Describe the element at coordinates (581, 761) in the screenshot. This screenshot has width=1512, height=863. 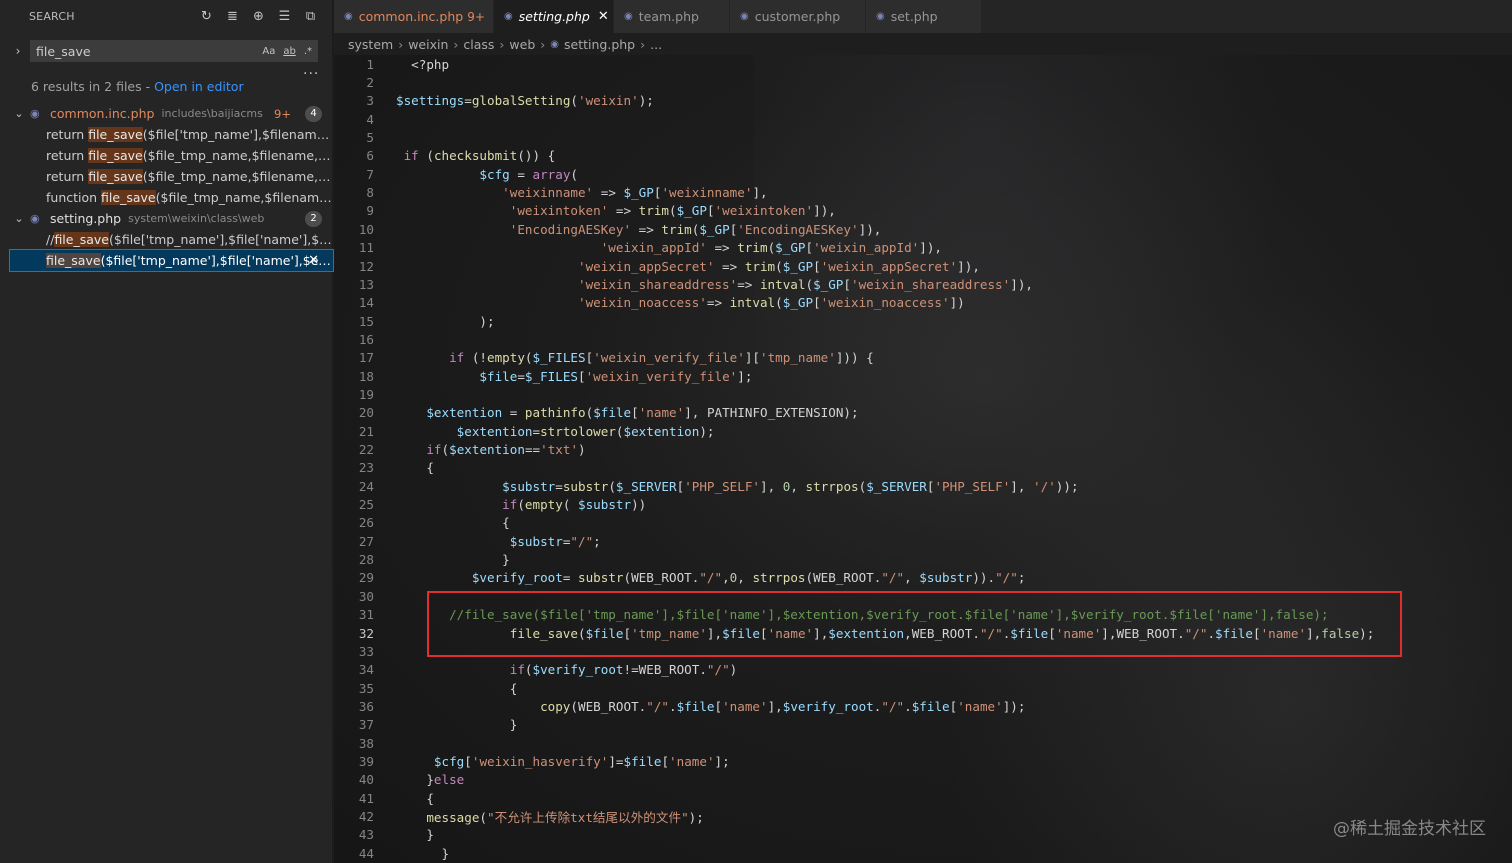
I see `code-text: $cfg['weixin_hasverify']=$file['name'];` at that location.